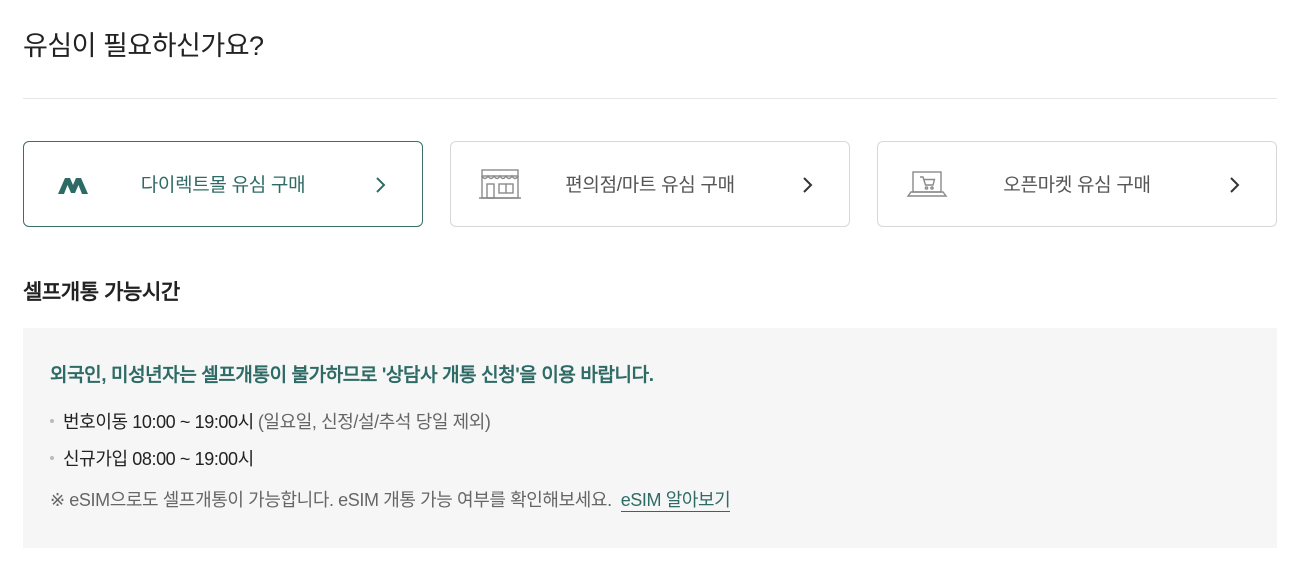  I want to click on hours-label: 신규가입 08:00 ~ 19:00시, so click(158, 459).